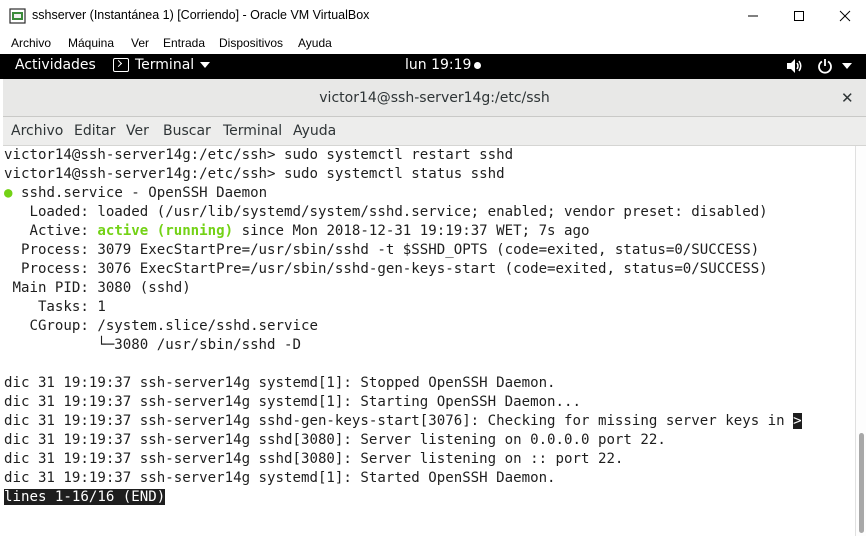 Image resolution: width=866 pixels, height=536 pixels. Describe the element at coordinates (314, 131) in the screenshot. I see `menu-ayuda: Ayuda` at that location.